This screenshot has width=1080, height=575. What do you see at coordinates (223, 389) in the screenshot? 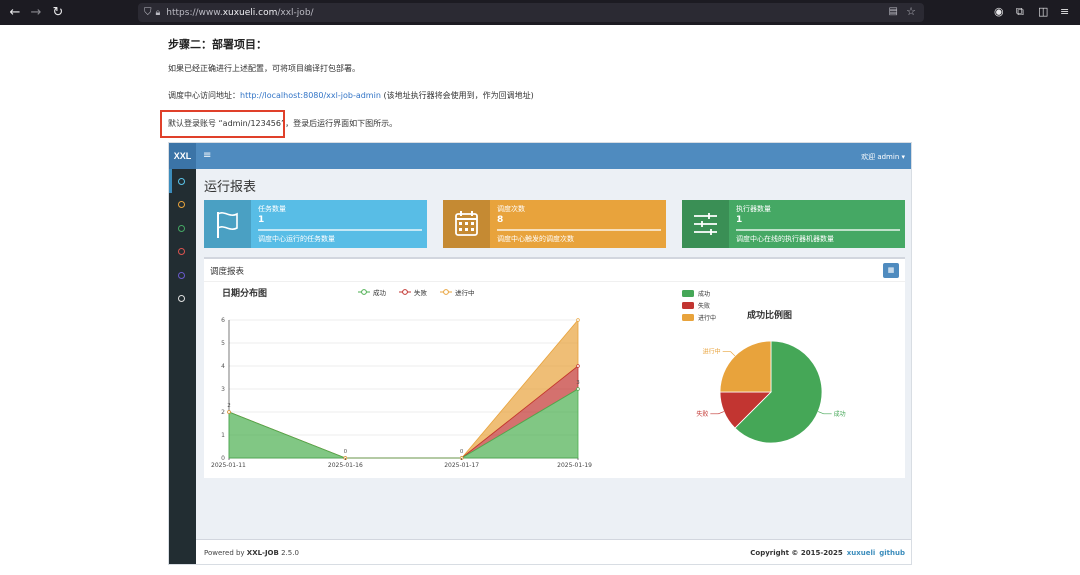
I see `y-tick-label: 3` at bounding box center [223, 389].